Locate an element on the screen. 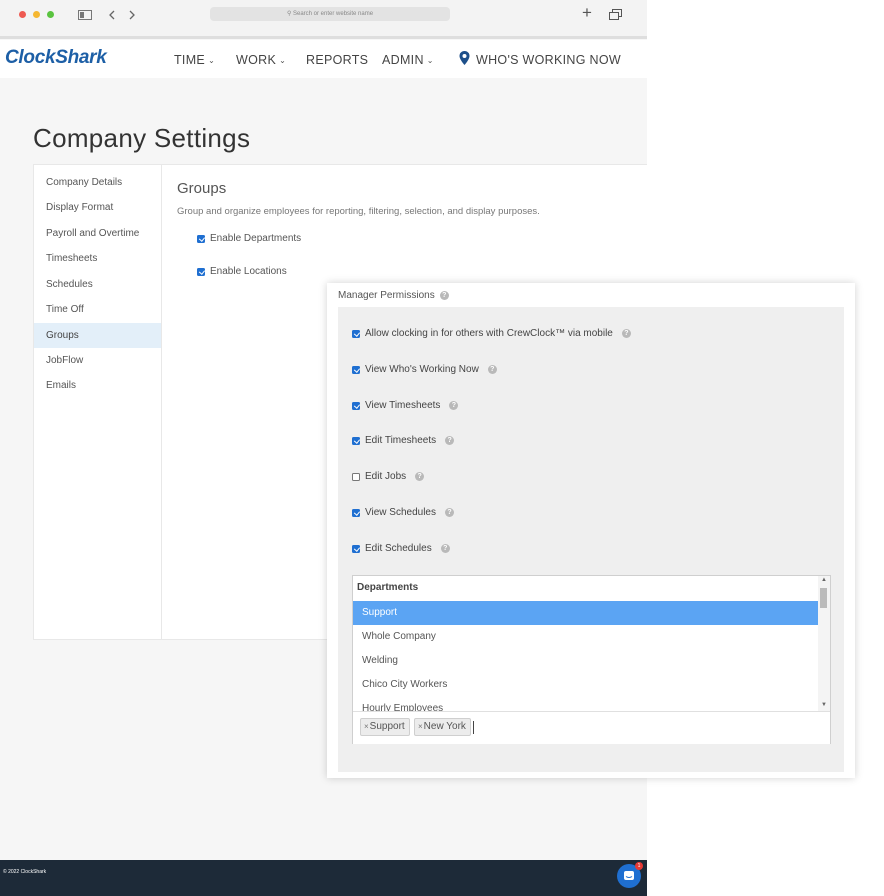 This screenshot has width=884, height=896. new-tab-button: + is located at coordinates (587, 13).